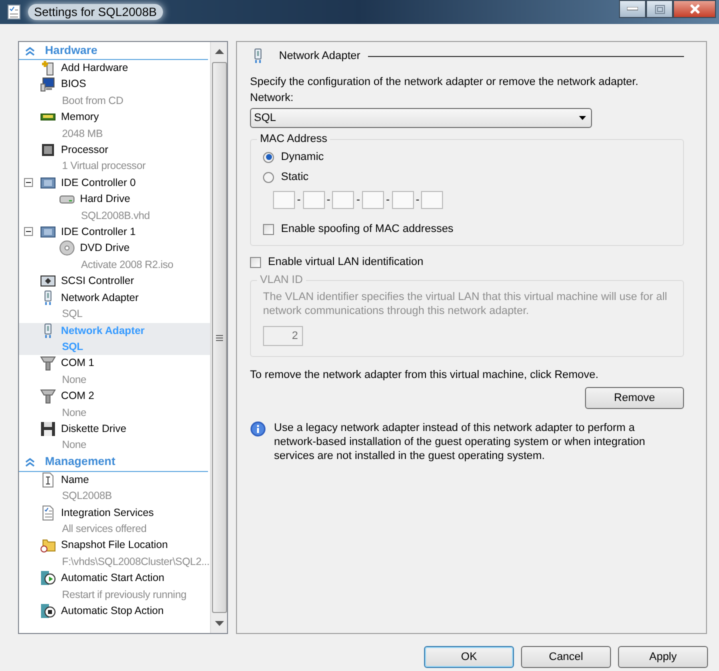 Image resolution: width=719 pixels, height=671 pixels. Describe the element at coordinates (71, 50) in the screenshot. I see `section-heading: Hardware` at that location.